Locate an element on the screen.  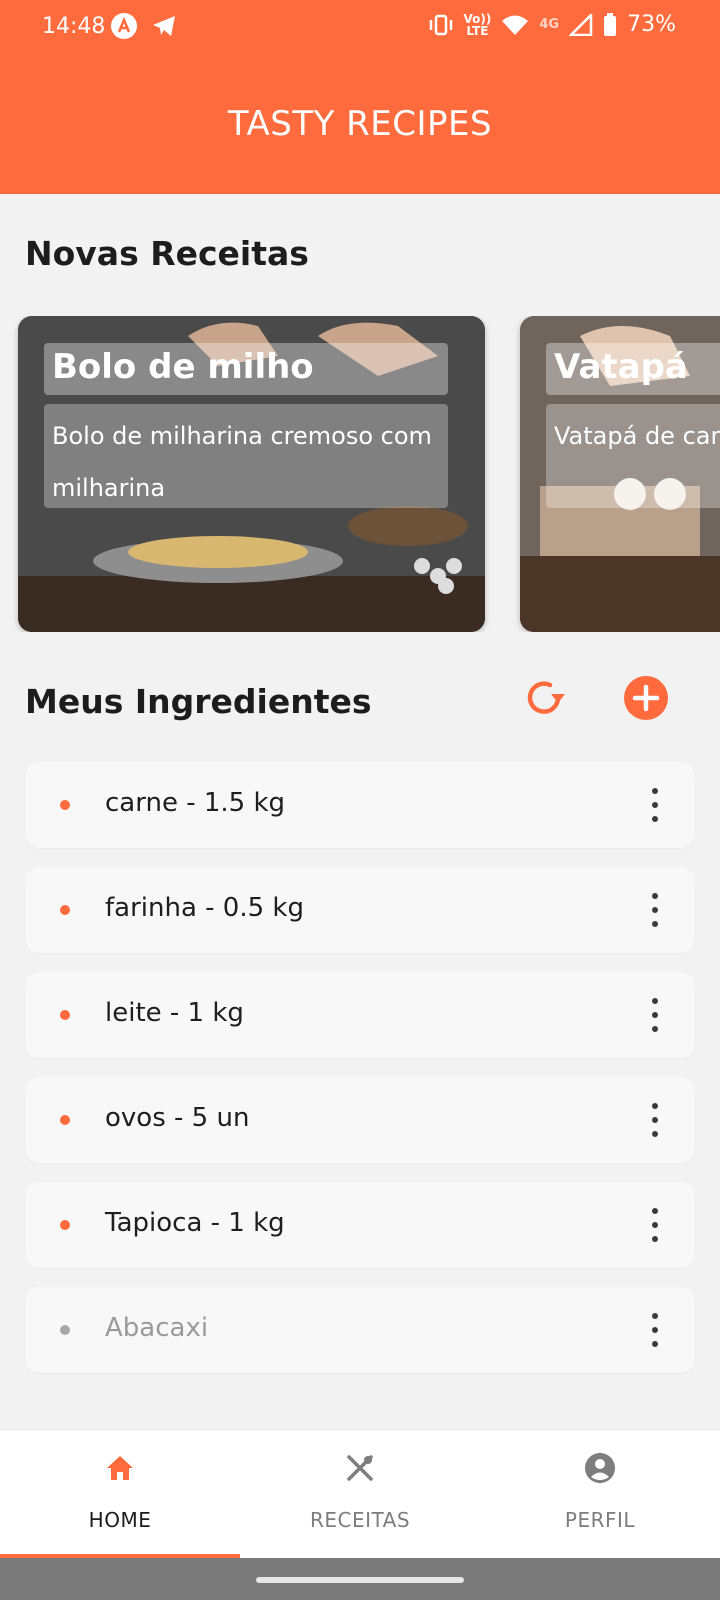
volte-indicator: Vo)) LTE is located at coordinates (477, 24).